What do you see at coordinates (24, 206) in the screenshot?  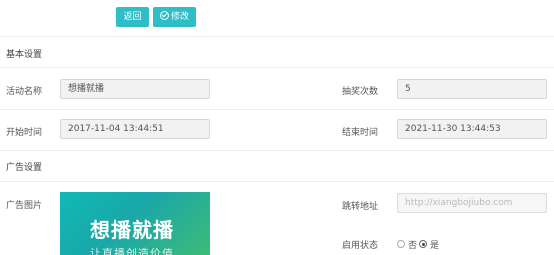 I see `ad-image-label: 广告图片` at bounding box center [24, 206].